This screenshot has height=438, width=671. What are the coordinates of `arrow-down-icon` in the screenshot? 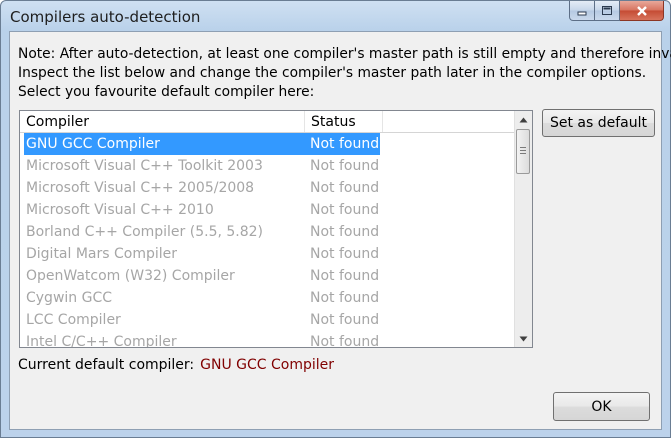 It's located at (523, 338).